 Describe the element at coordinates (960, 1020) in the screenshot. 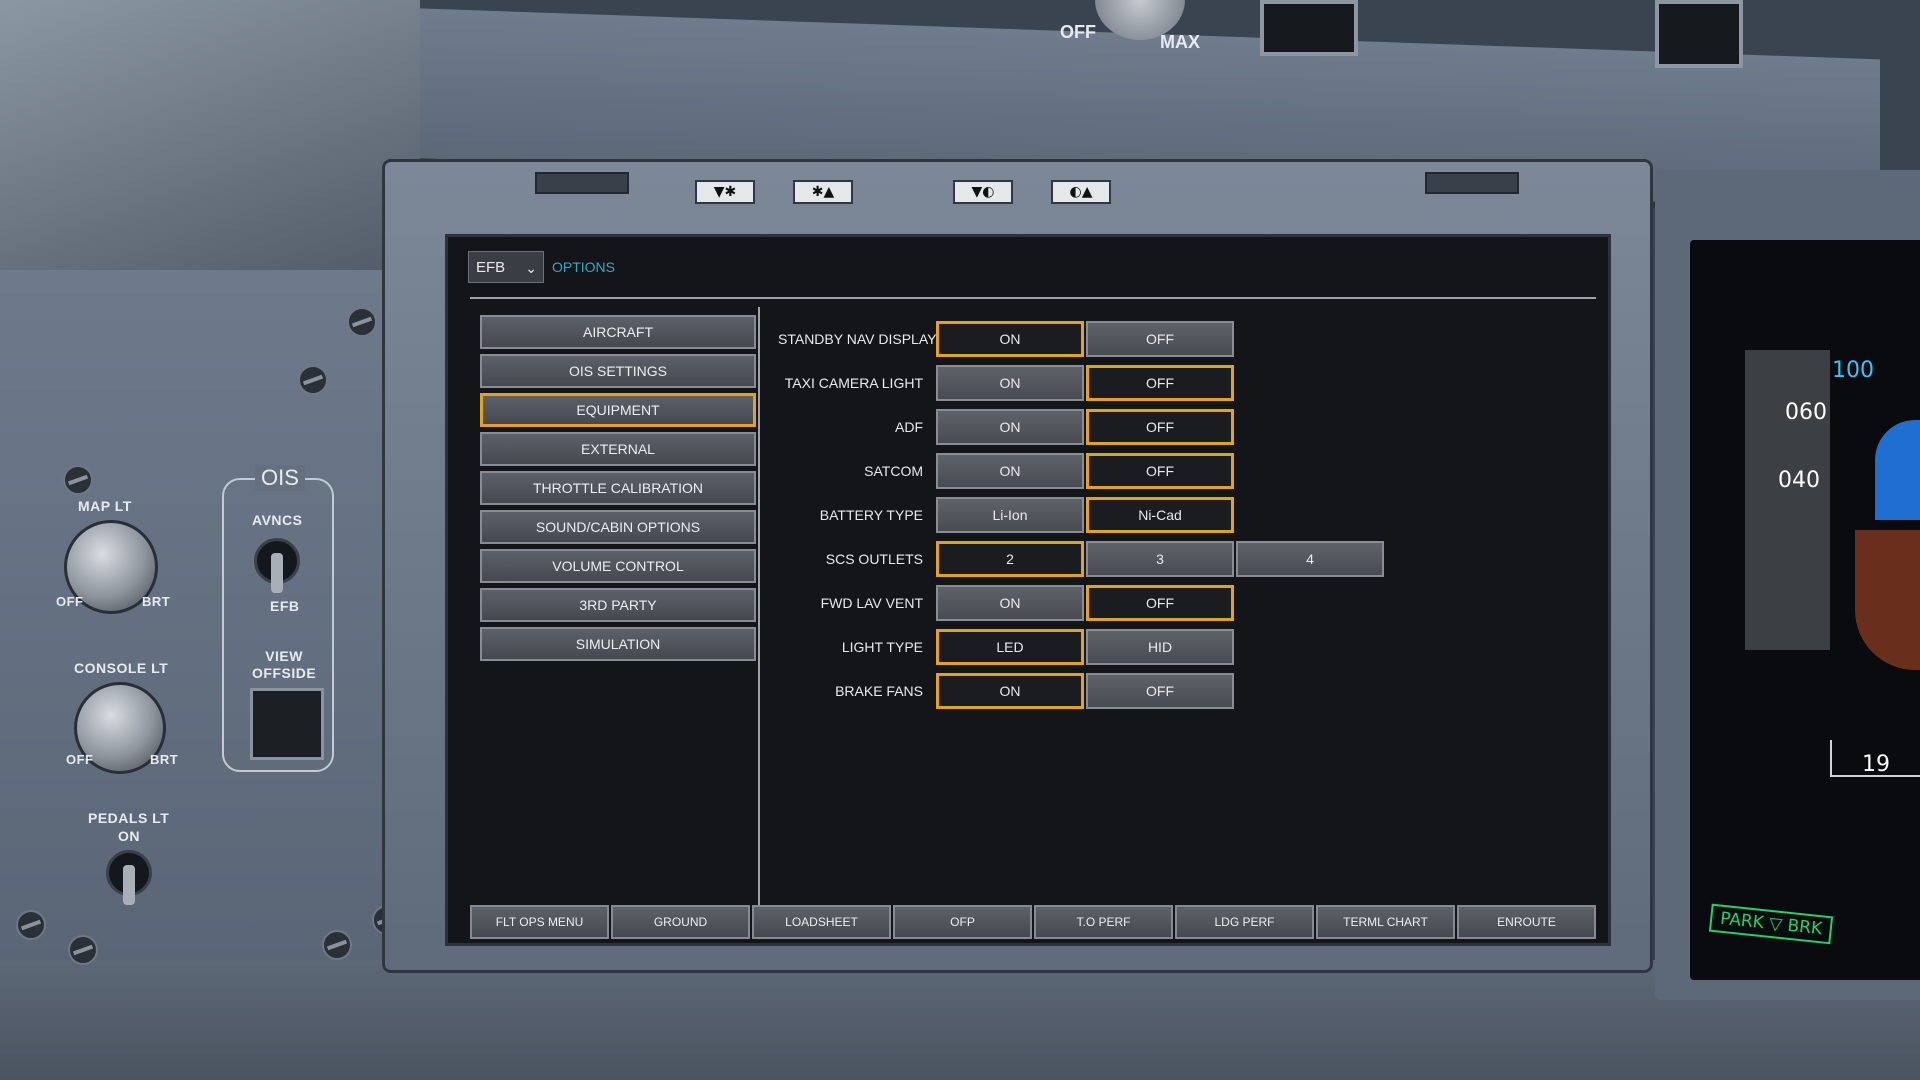

I see `lower-panel` at that location.